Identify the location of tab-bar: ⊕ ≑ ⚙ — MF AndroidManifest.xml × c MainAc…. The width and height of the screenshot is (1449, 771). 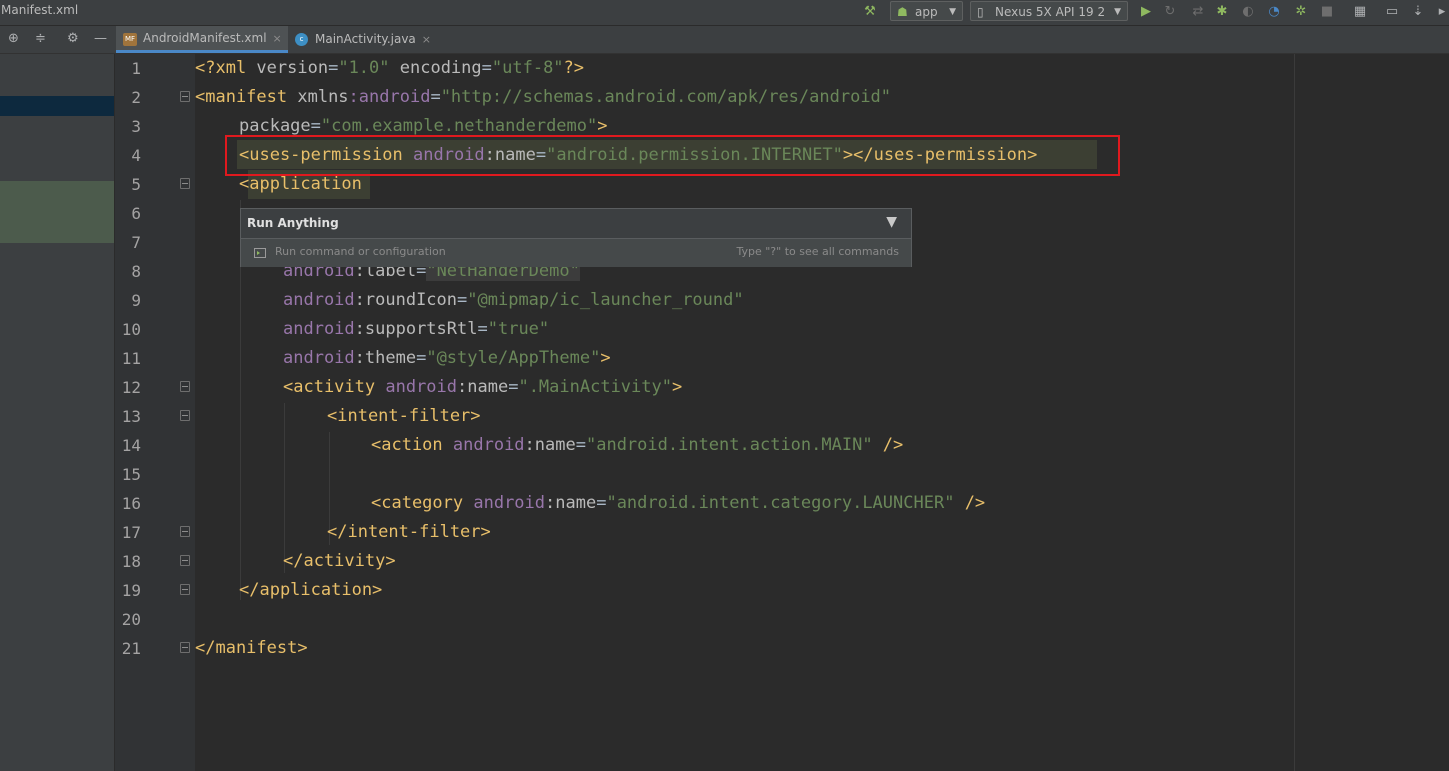
(724, 40).